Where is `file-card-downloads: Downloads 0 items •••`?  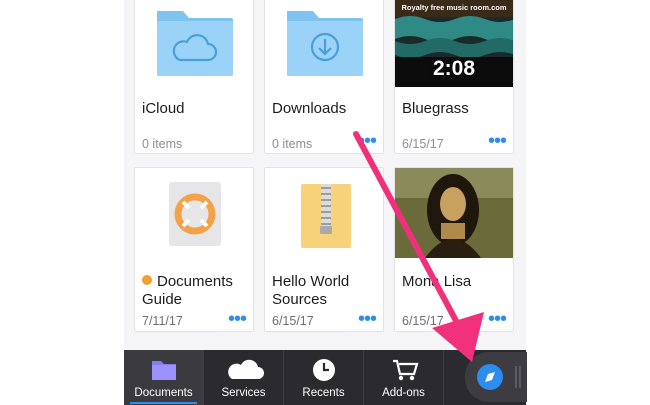 file-card-downloads: Downloads 0 items ••• is located at coordinates (324, 77).